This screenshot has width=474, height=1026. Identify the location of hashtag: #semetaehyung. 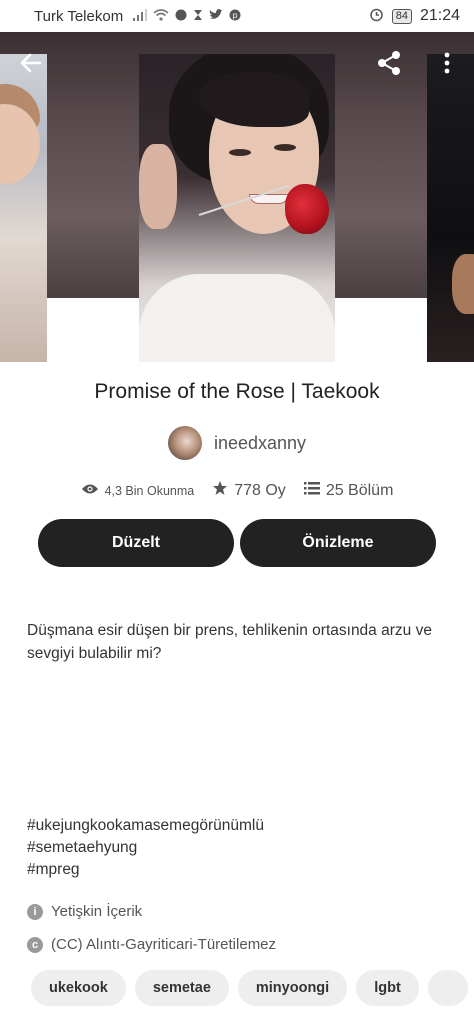
(82, 847).